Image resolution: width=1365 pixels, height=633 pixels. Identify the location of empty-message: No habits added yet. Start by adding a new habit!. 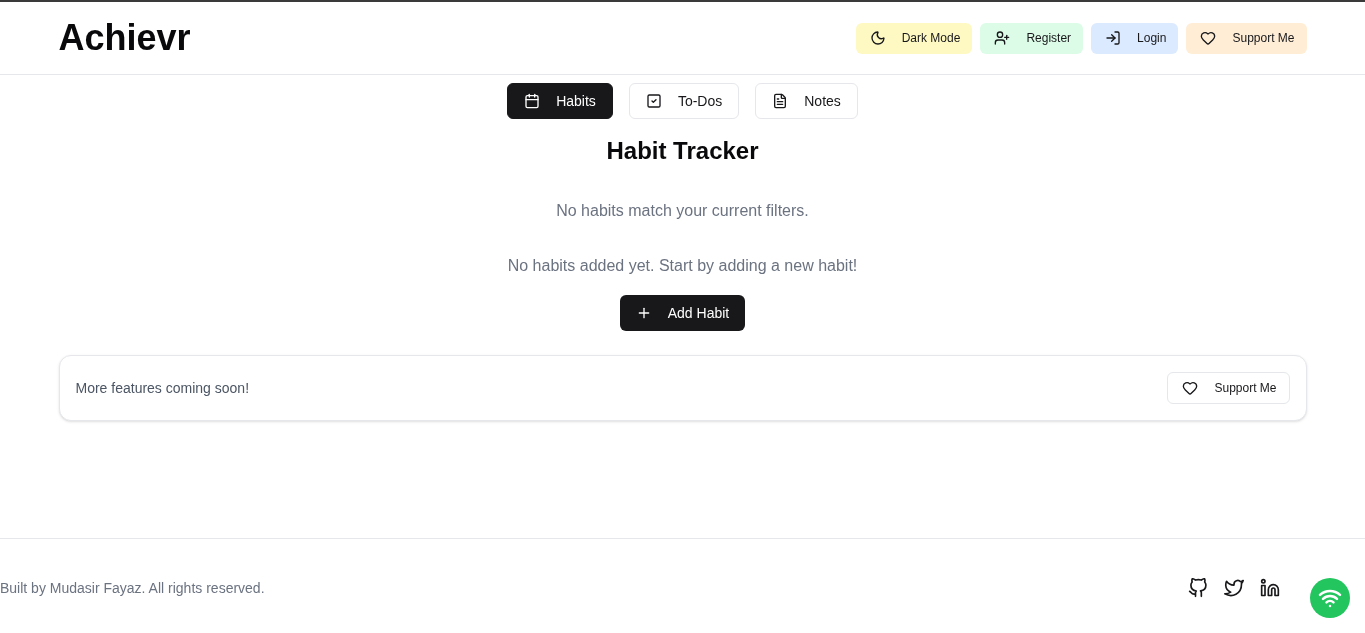
(682, 266).